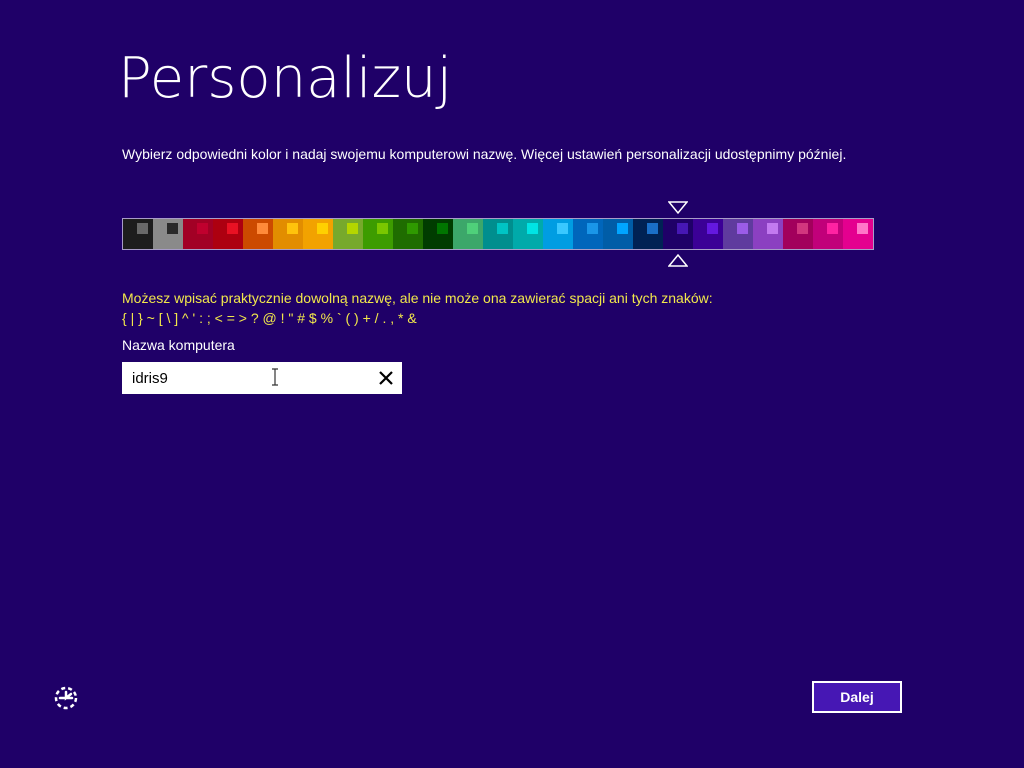 This screenshot has height=768, width=1024. What do you see at coordinates (857, 697) in the screenshot?
I see `next-button: Dalej` at bounding box center [857, 697].